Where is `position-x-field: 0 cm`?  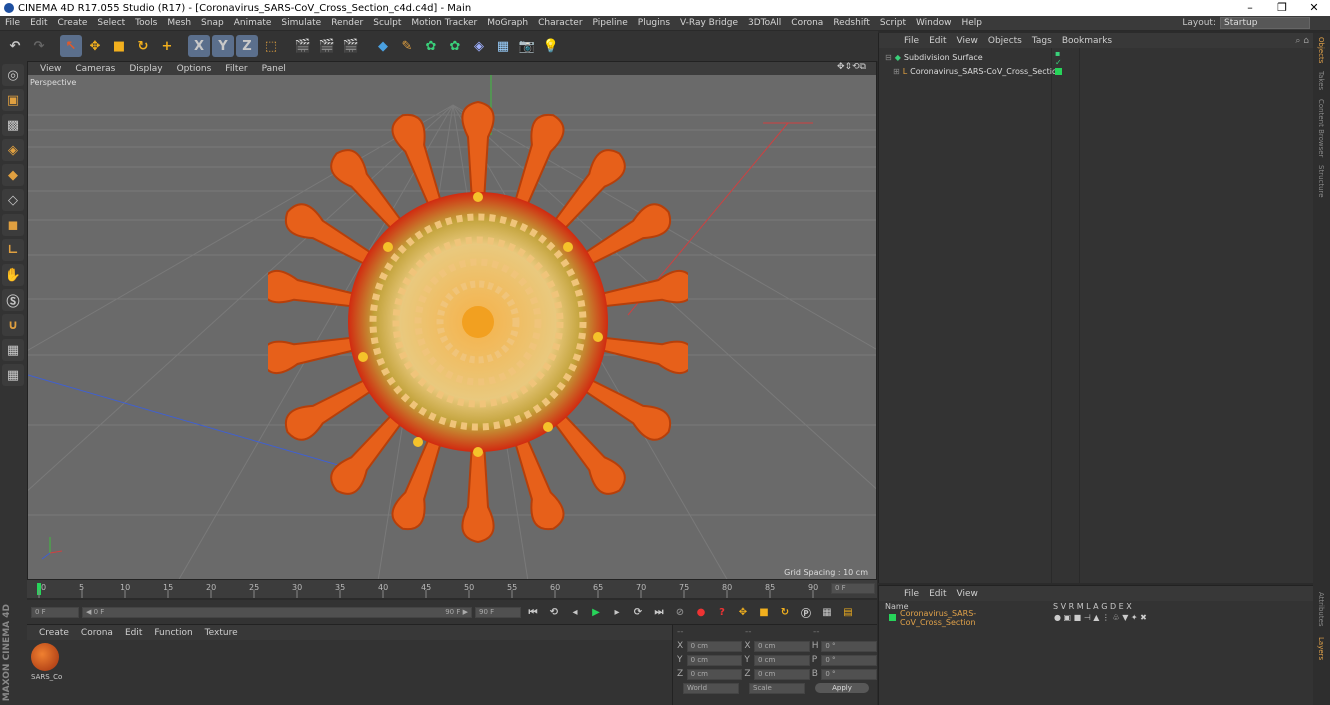 position-x-field: 0 cm is located at coordinates (714, 646).